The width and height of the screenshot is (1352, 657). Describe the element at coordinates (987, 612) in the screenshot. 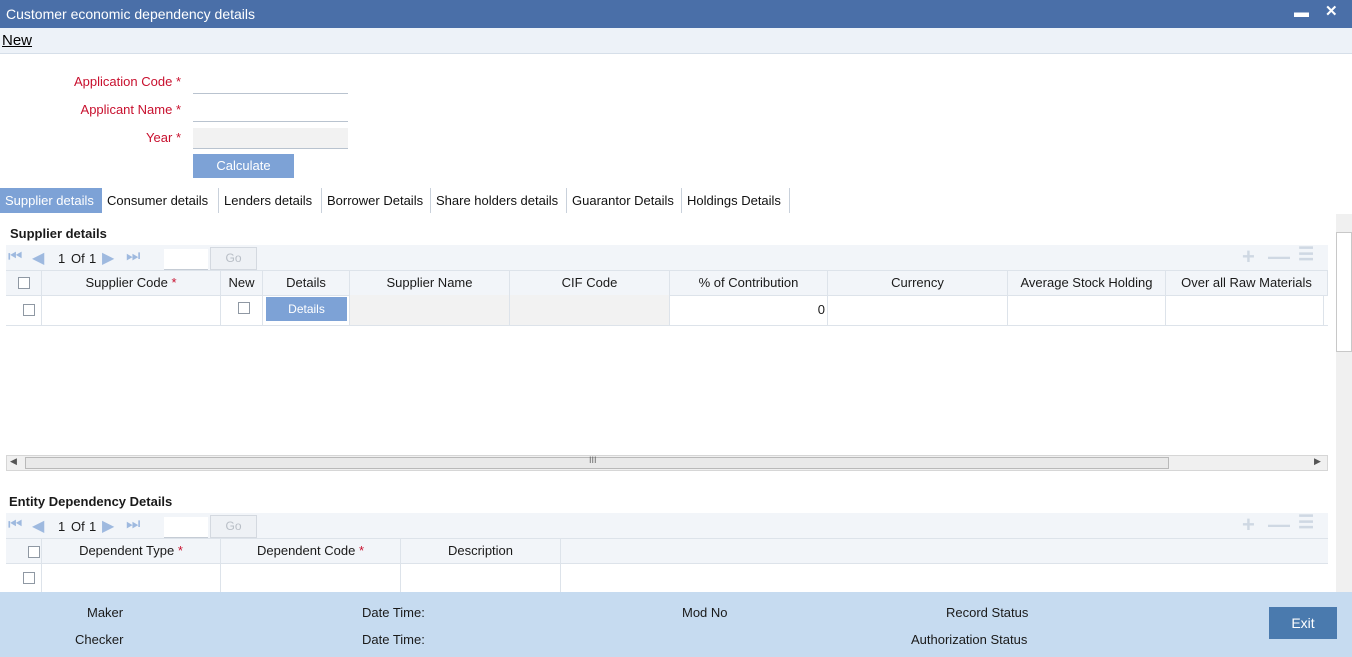

I see `record-status-label: Record Status` at that location.